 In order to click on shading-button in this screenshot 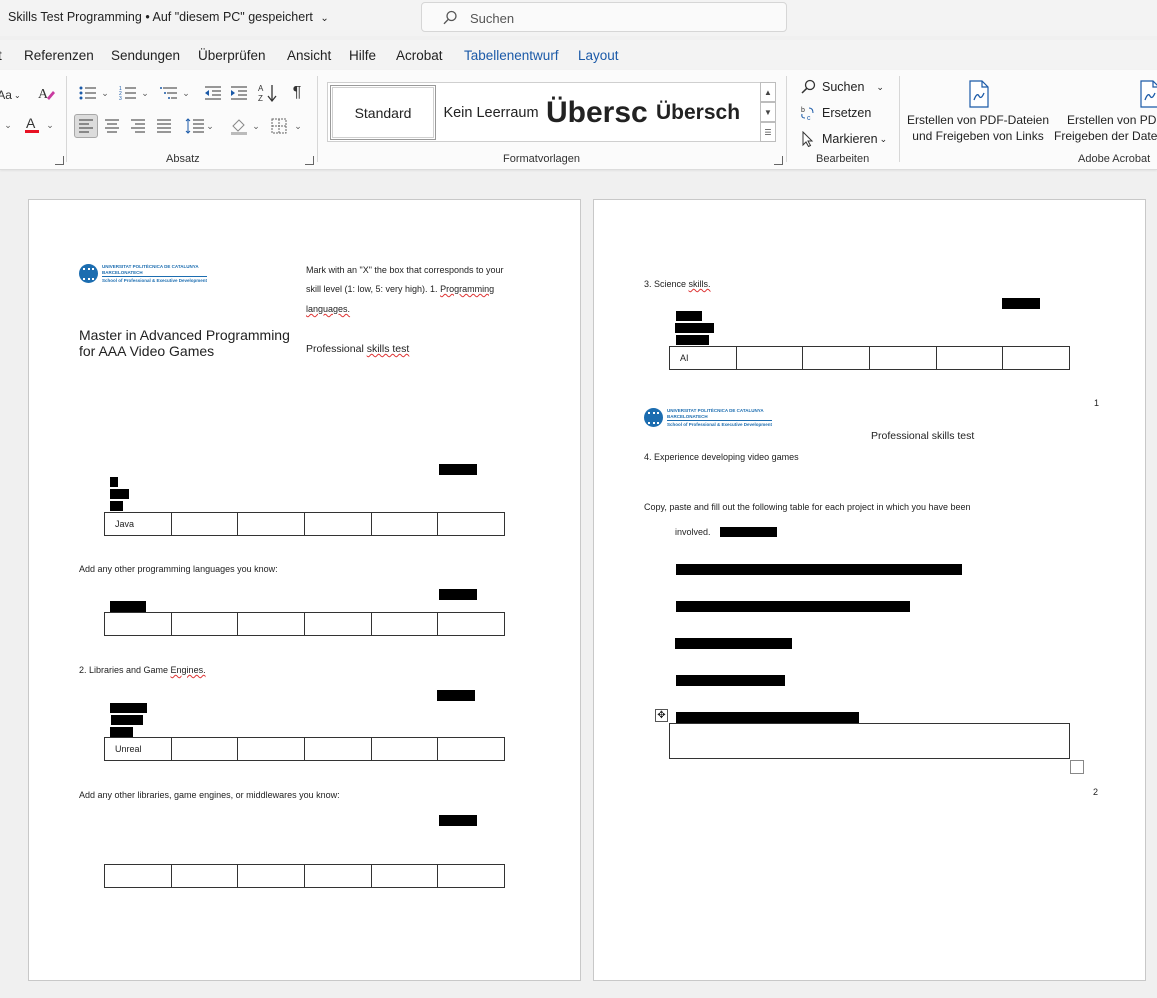, I will do `click(239, 126)`.